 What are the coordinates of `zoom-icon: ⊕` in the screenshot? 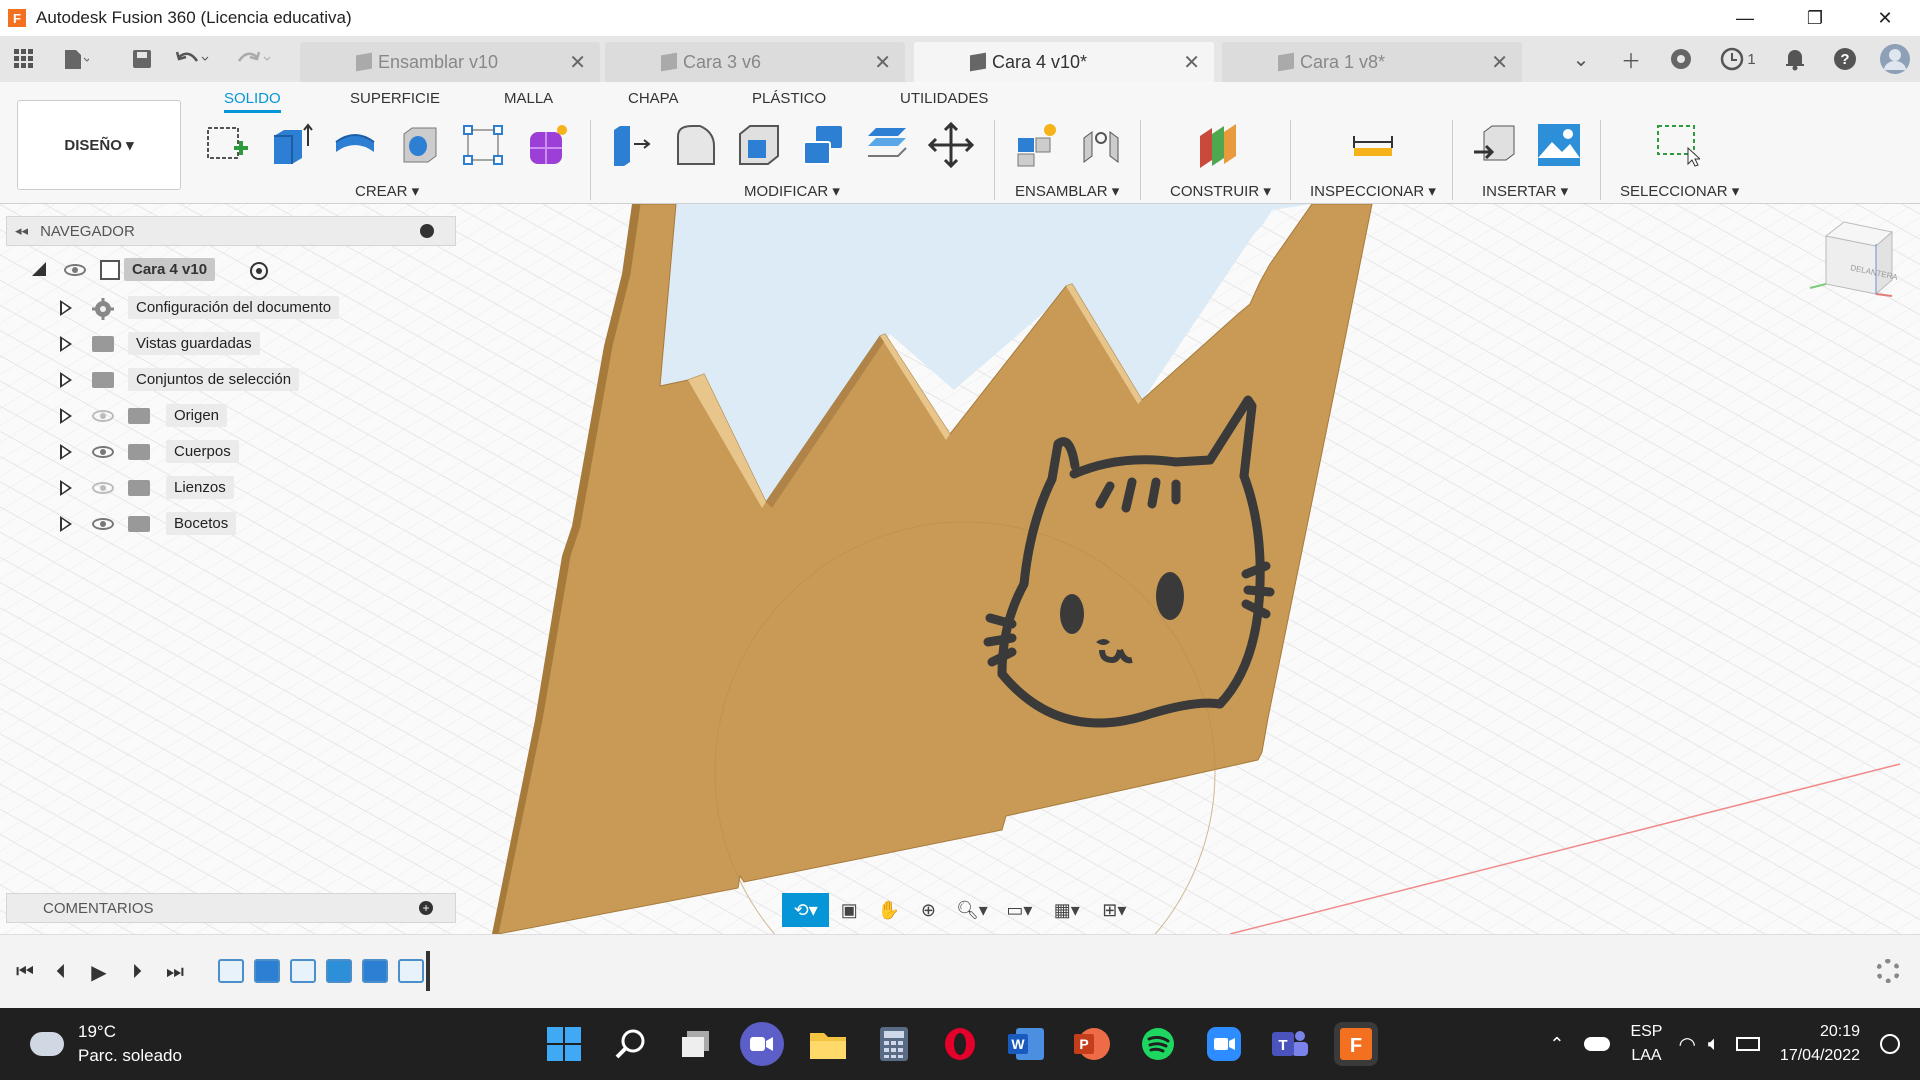 It's located at (929, 910).